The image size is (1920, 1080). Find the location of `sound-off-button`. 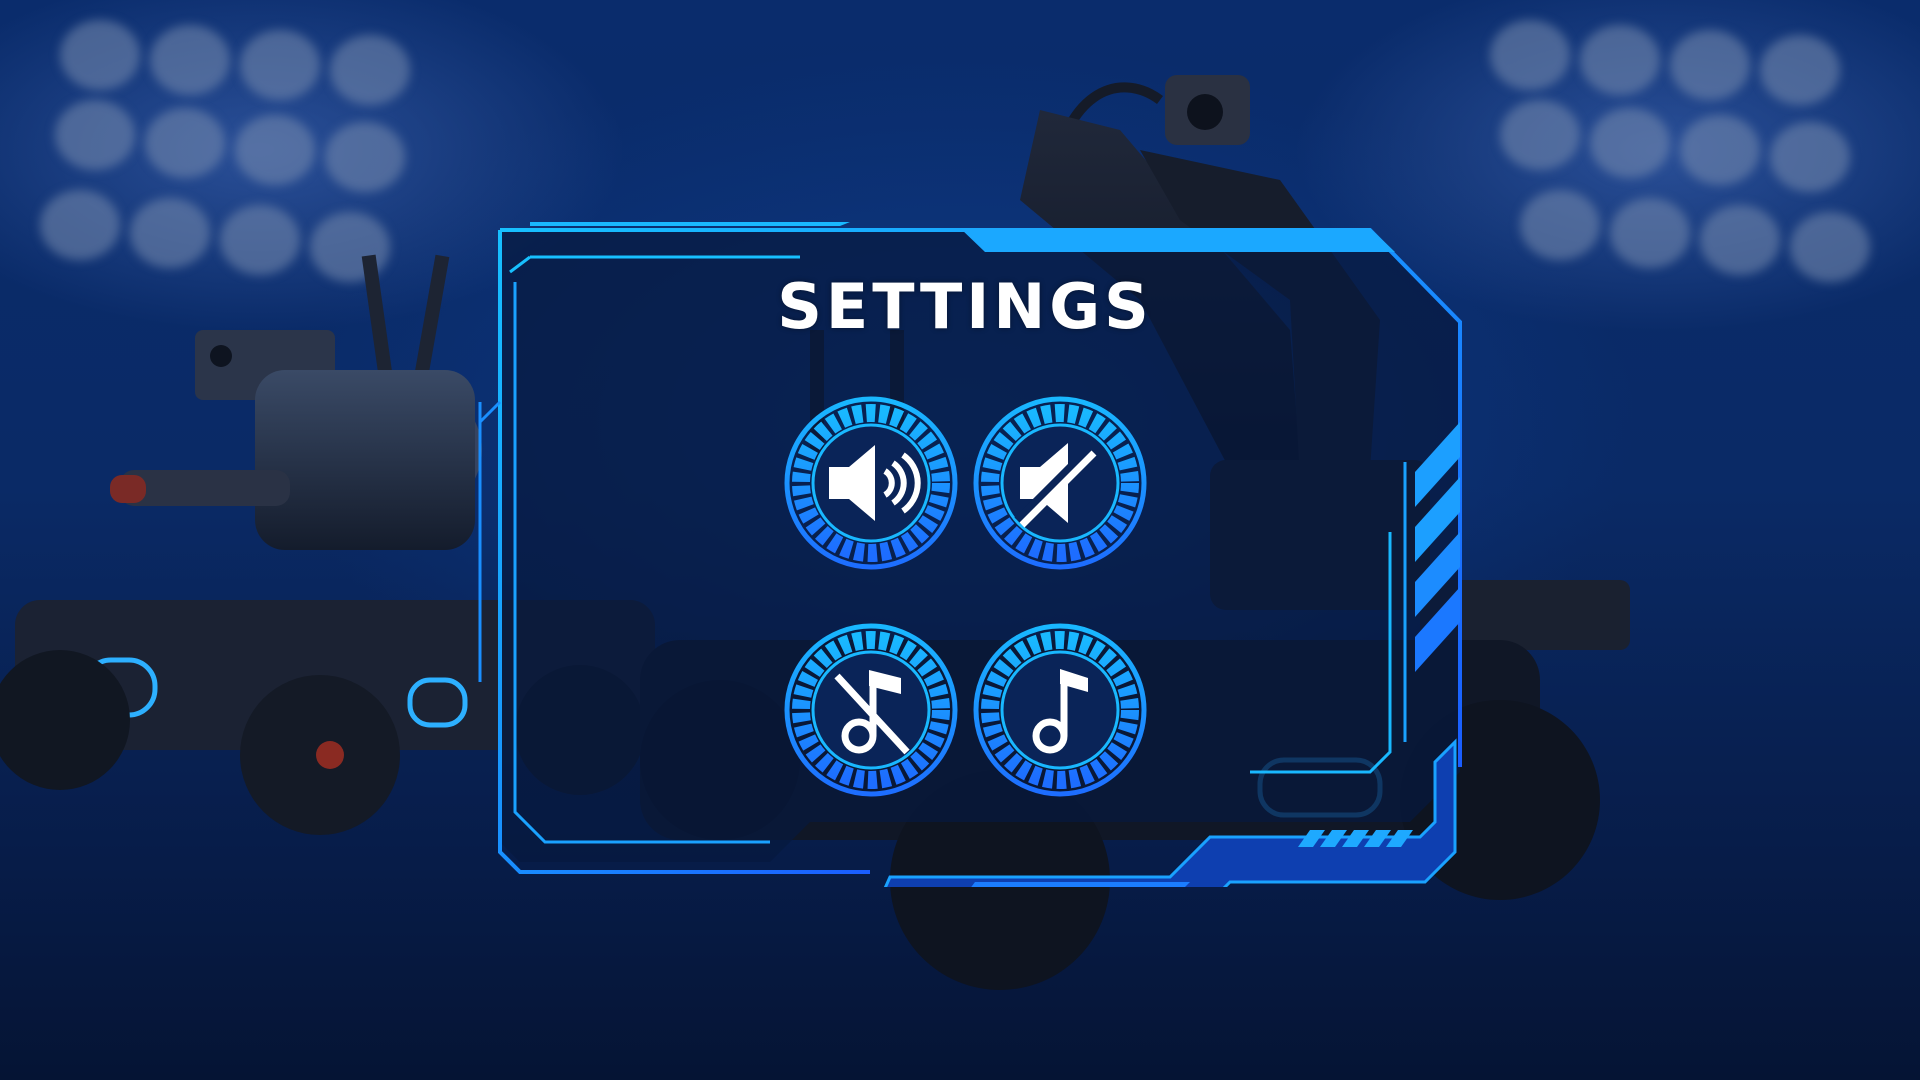

sound-off-button is located at coordinates (1060, 483).